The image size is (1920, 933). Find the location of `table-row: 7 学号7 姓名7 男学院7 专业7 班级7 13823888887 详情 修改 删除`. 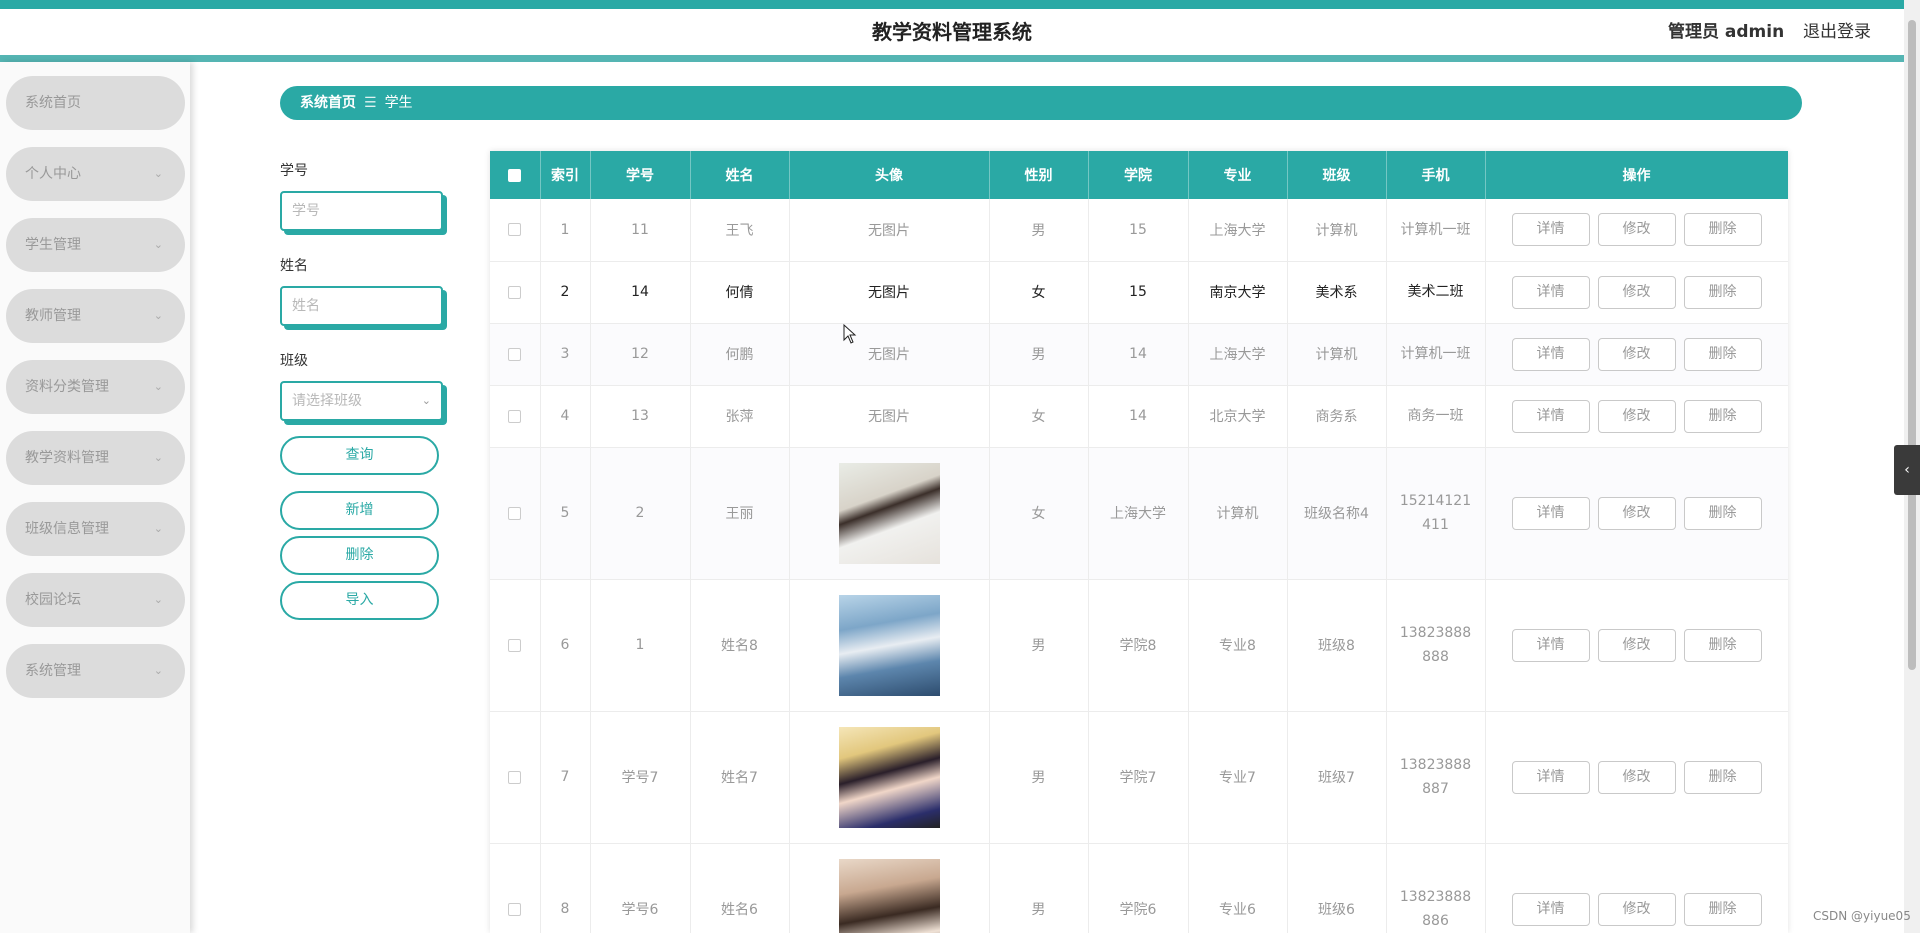

table-row: 7 学号7 姓名7 男学院7 专业7 班级7 13823888887 详情 修改 删除 is located at coordinates (1139, 777).